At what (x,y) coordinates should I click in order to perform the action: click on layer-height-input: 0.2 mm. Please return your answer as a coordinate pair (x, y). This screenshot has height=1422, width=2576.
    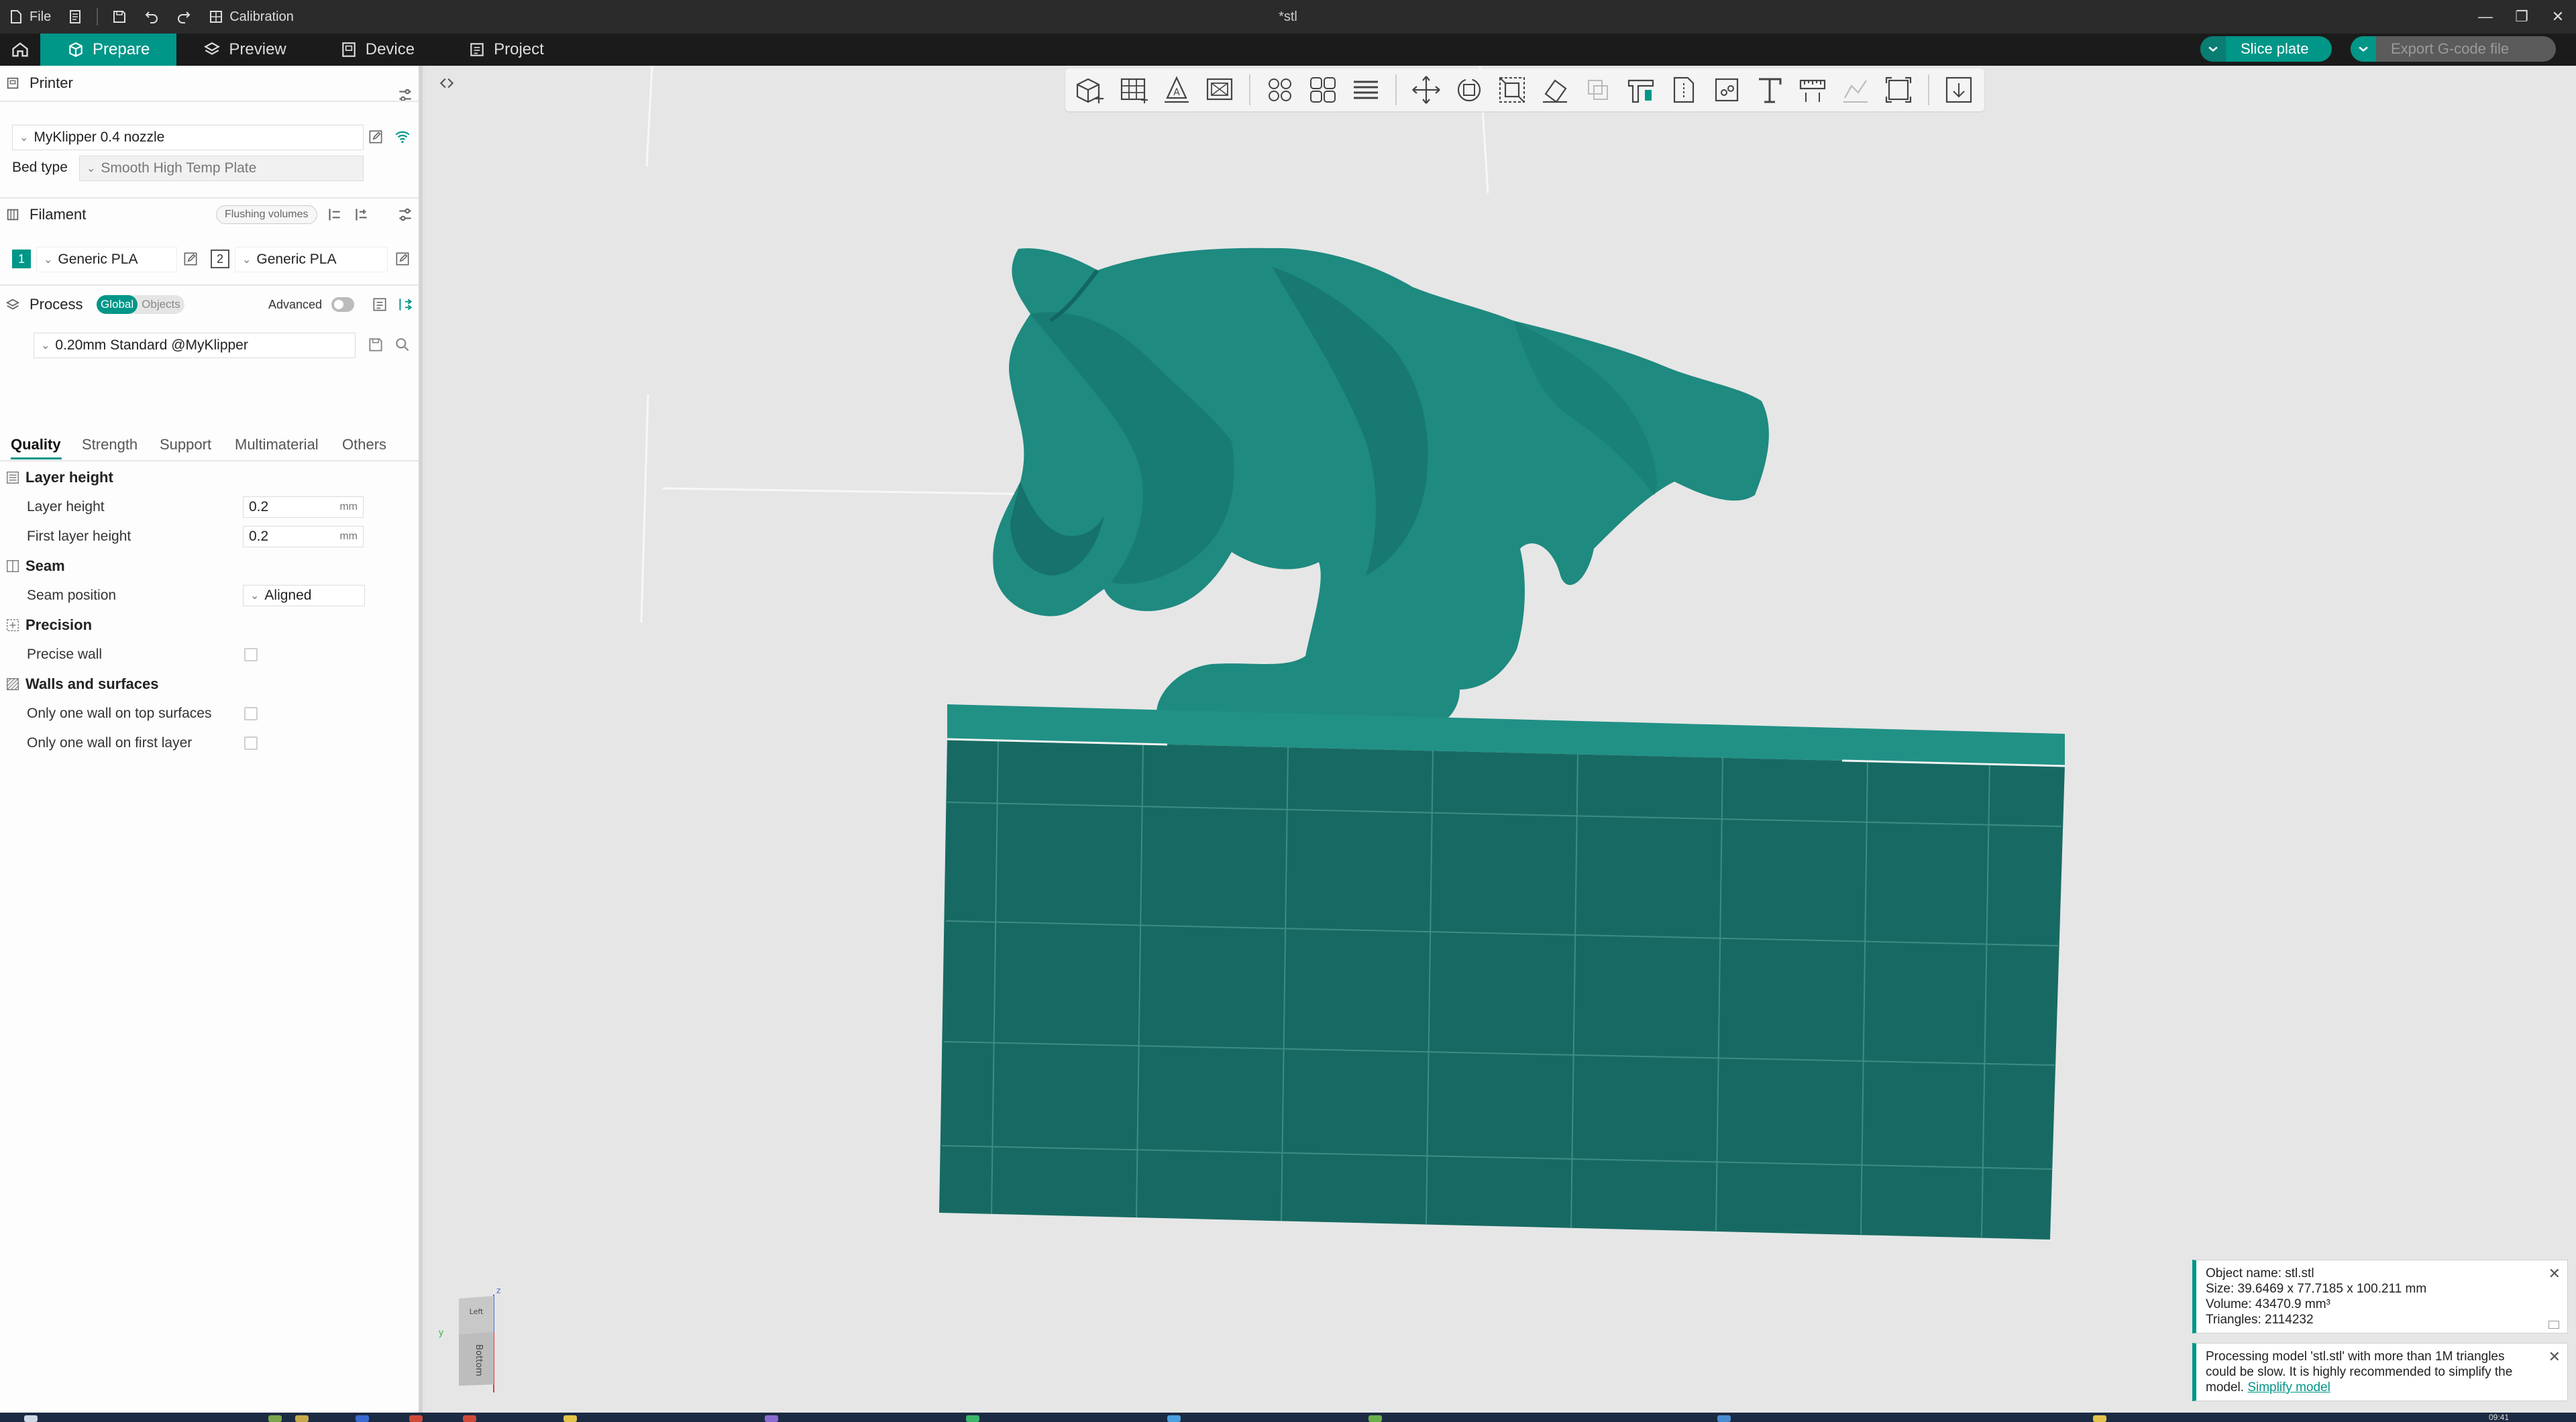
    Looking at the image, I should click on (303, 507).